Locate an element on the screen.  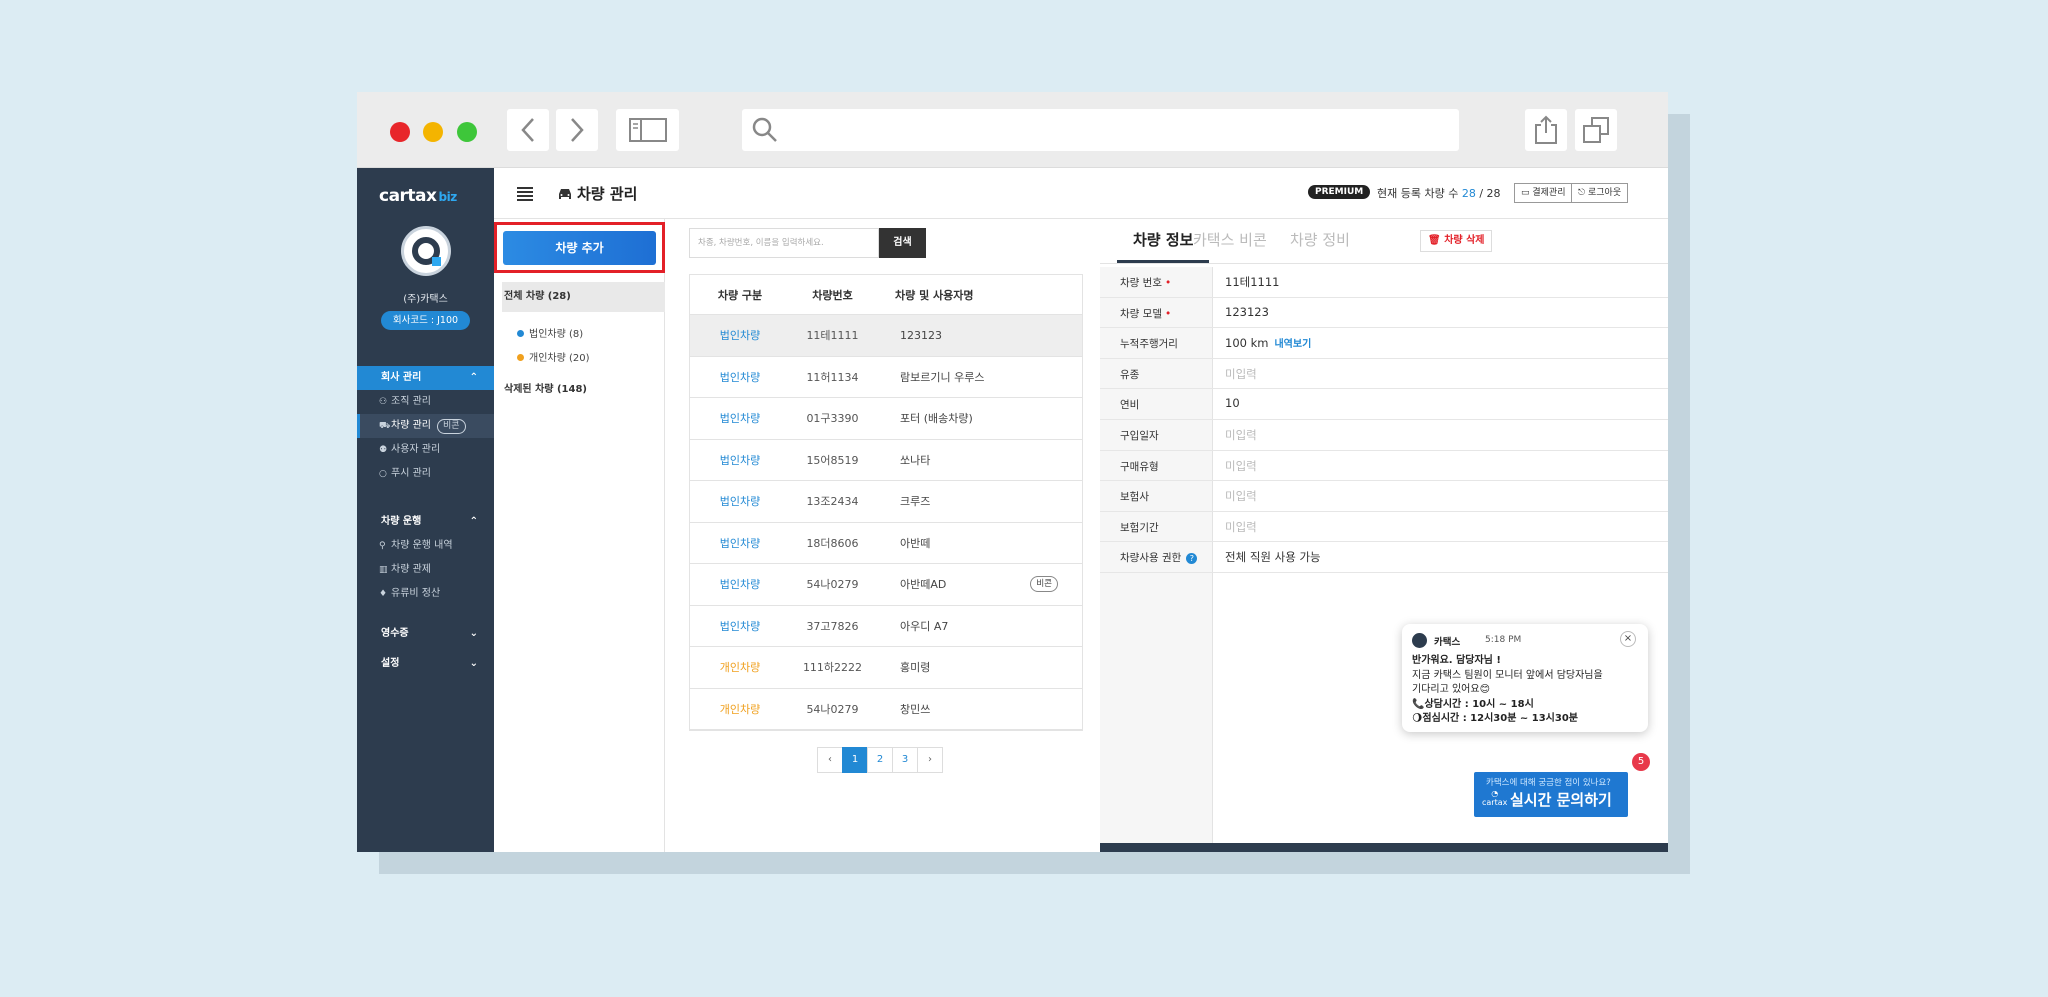
detail-value: 123123 is located at coordinates (1247, 312).